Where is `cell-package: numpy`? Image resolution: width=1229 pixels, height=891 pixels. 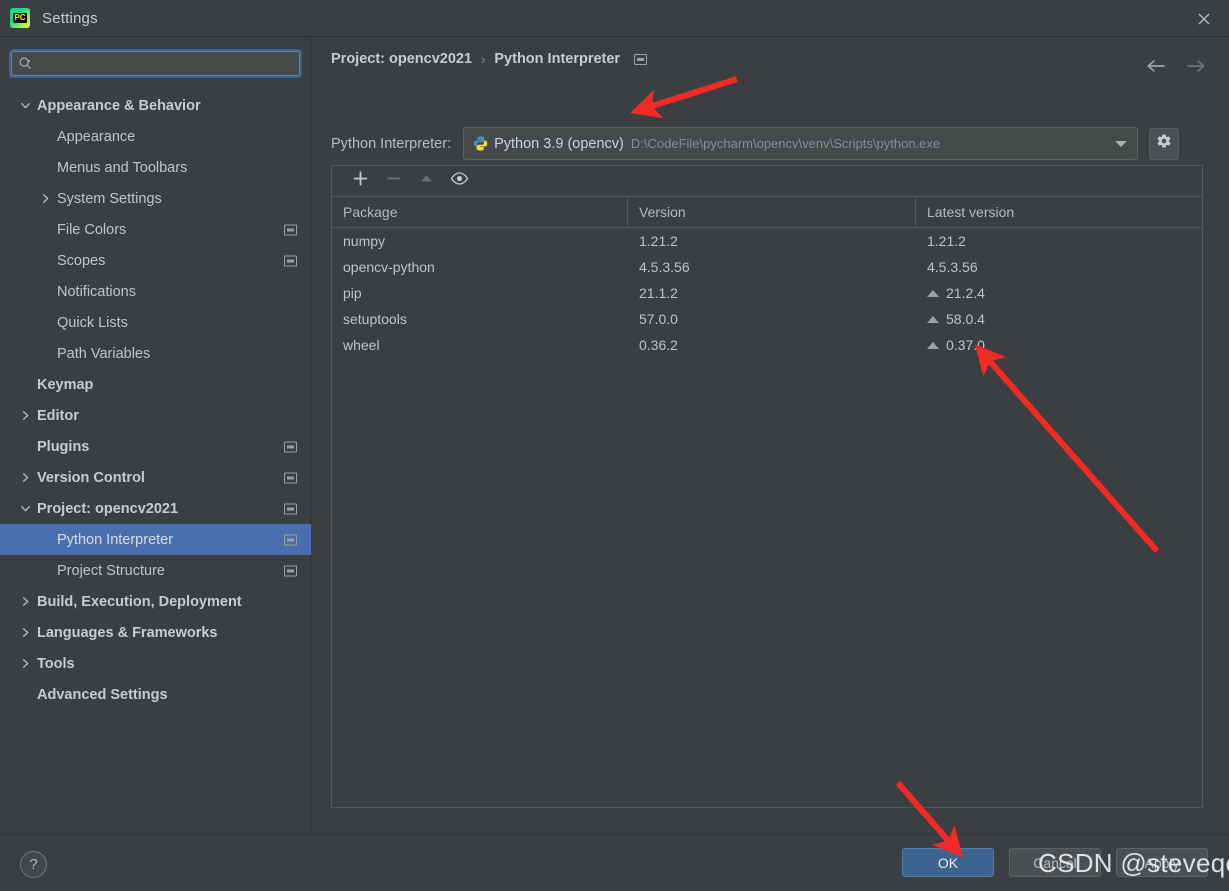 cell-package: numpy is located at coordinates (364, 241).